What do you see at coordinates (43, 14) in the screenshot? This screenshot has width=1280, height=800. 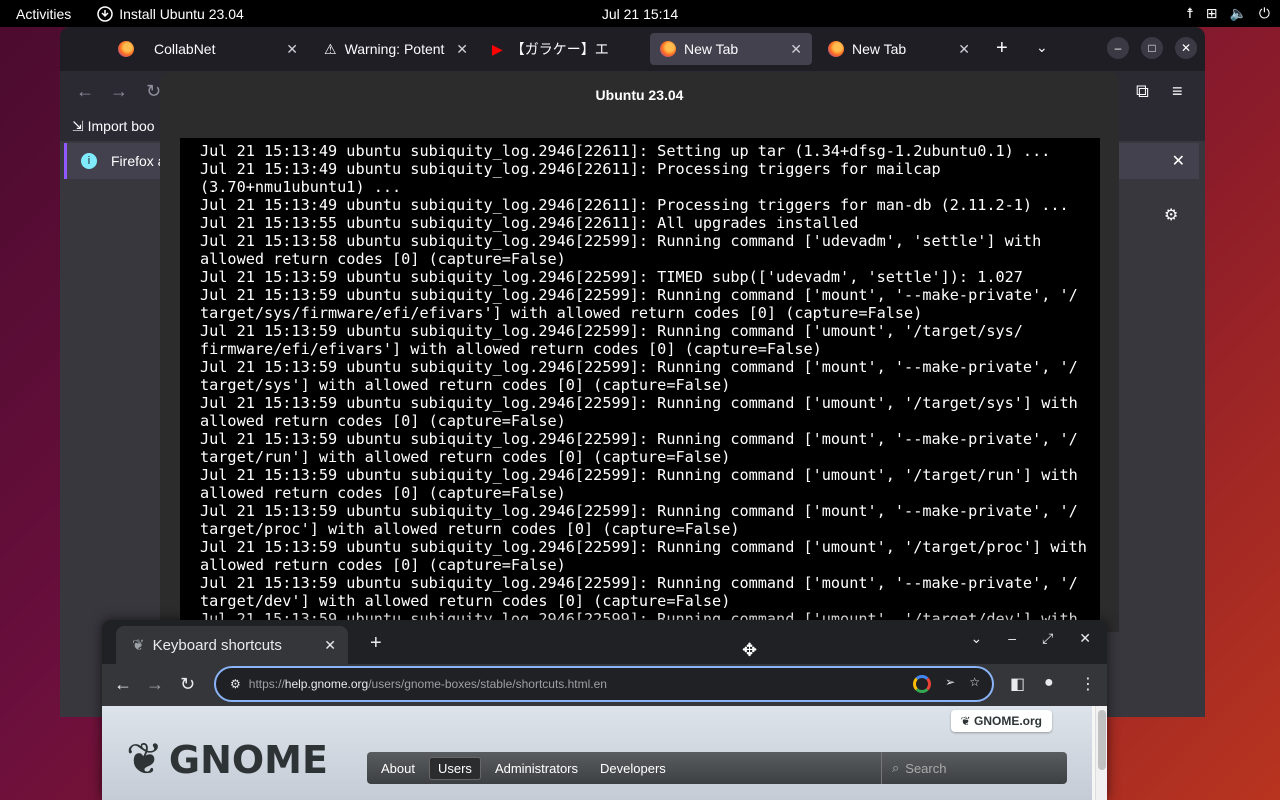 I see `activities-button: Activities` at bounding box center [43, 14].